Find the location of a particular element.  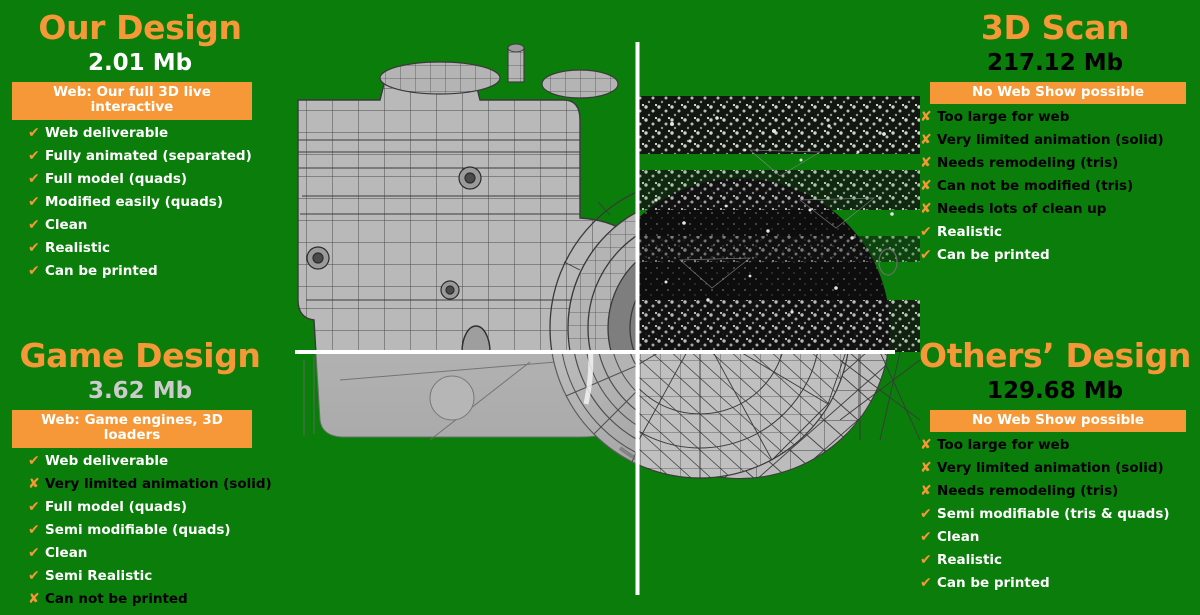

feature-item: ✔ Fully animated (separated) is located at coordinates (154, 155).